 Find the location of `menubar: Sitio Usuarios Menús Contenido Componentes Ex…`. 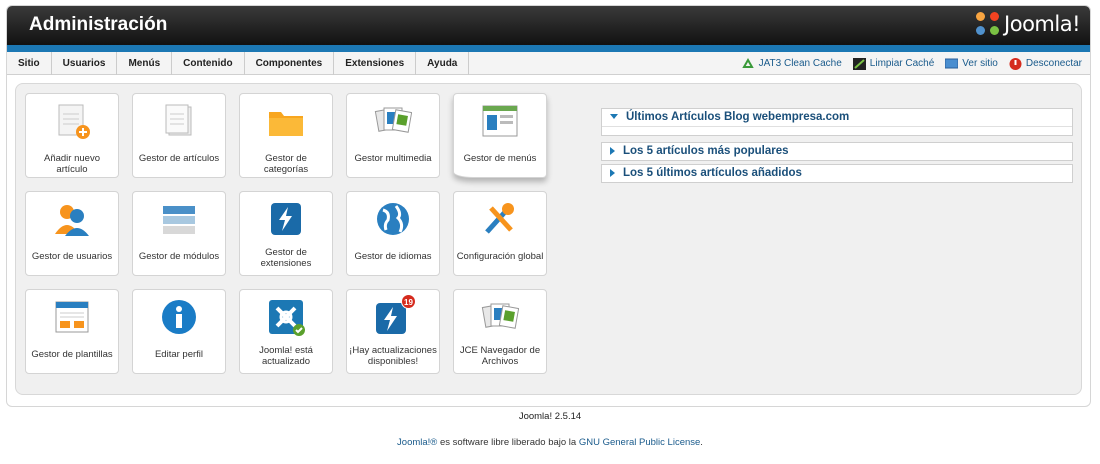

menubar: Sitio Usuarios Menús Contenido Componentes Ex… is located at coordinates (548, 63).